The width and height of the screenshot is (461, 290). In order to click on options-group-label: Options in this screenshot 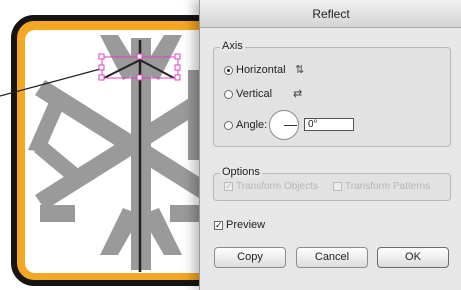, I will do `click(241, 172)`.